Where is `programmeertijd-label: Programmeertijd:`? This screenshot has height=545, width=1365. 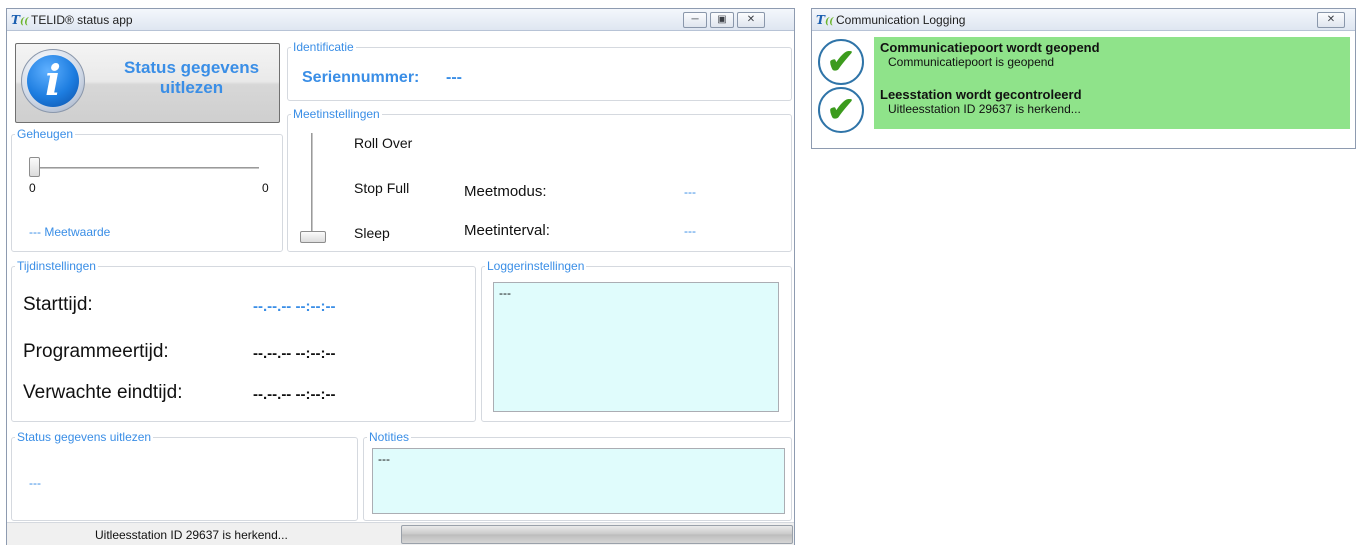
programmeertijd-label: Programmeertijd: is located at coordinates (96, 351).